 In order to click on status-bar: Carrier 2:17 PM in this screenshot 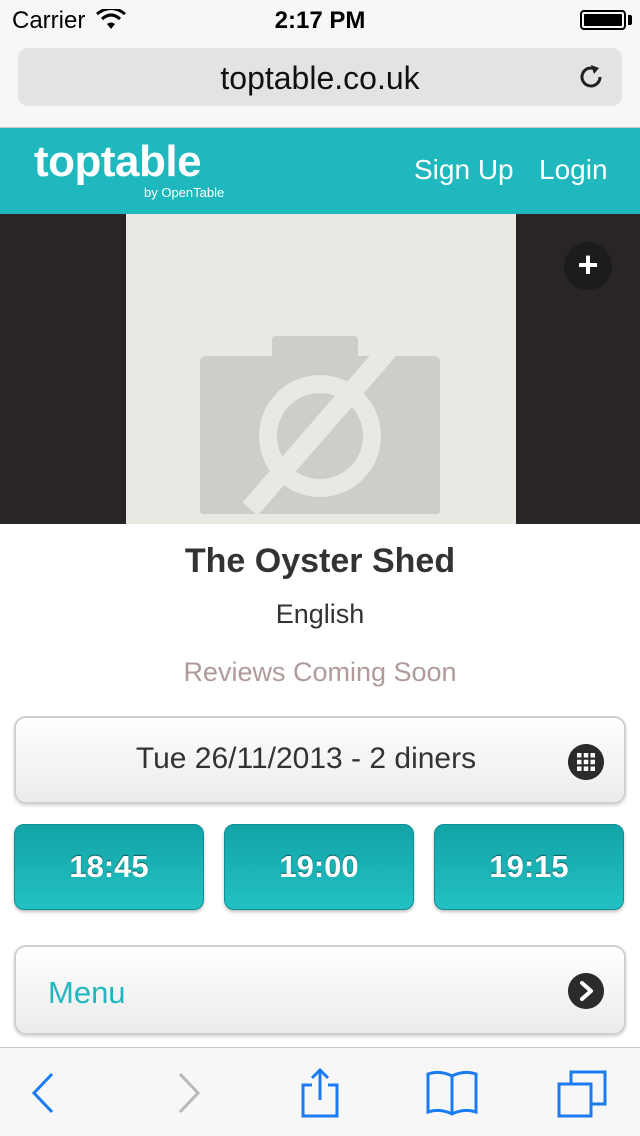, I will do `click(320, 20)`.